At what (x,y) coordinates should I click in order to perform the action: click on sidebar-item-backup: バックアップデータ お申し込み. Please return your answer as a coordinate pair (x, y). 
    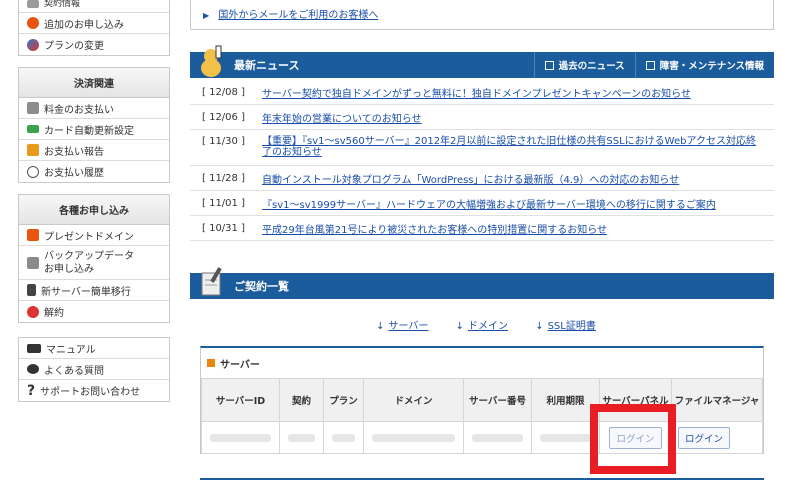
    Looking at the image, I should click on (94, 263).